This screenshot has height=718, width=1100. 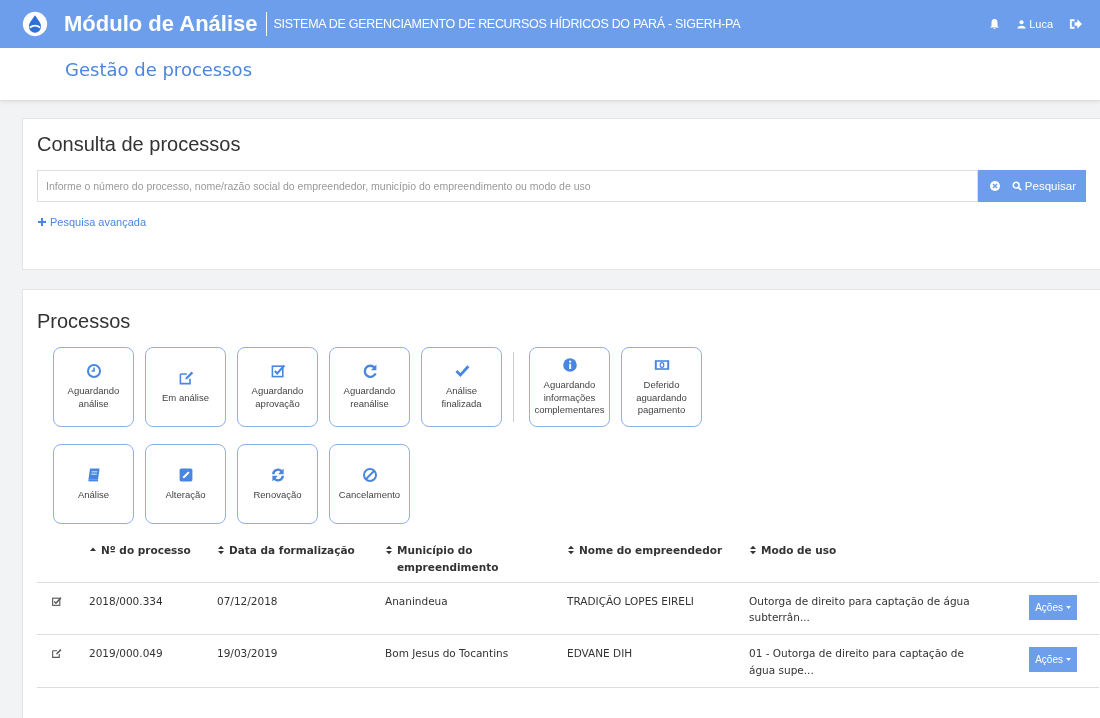 What do you see at coordinates (35, 24) in the screenshot?
I see `water-drop-logo-icon` at bounding box center [35, 24].